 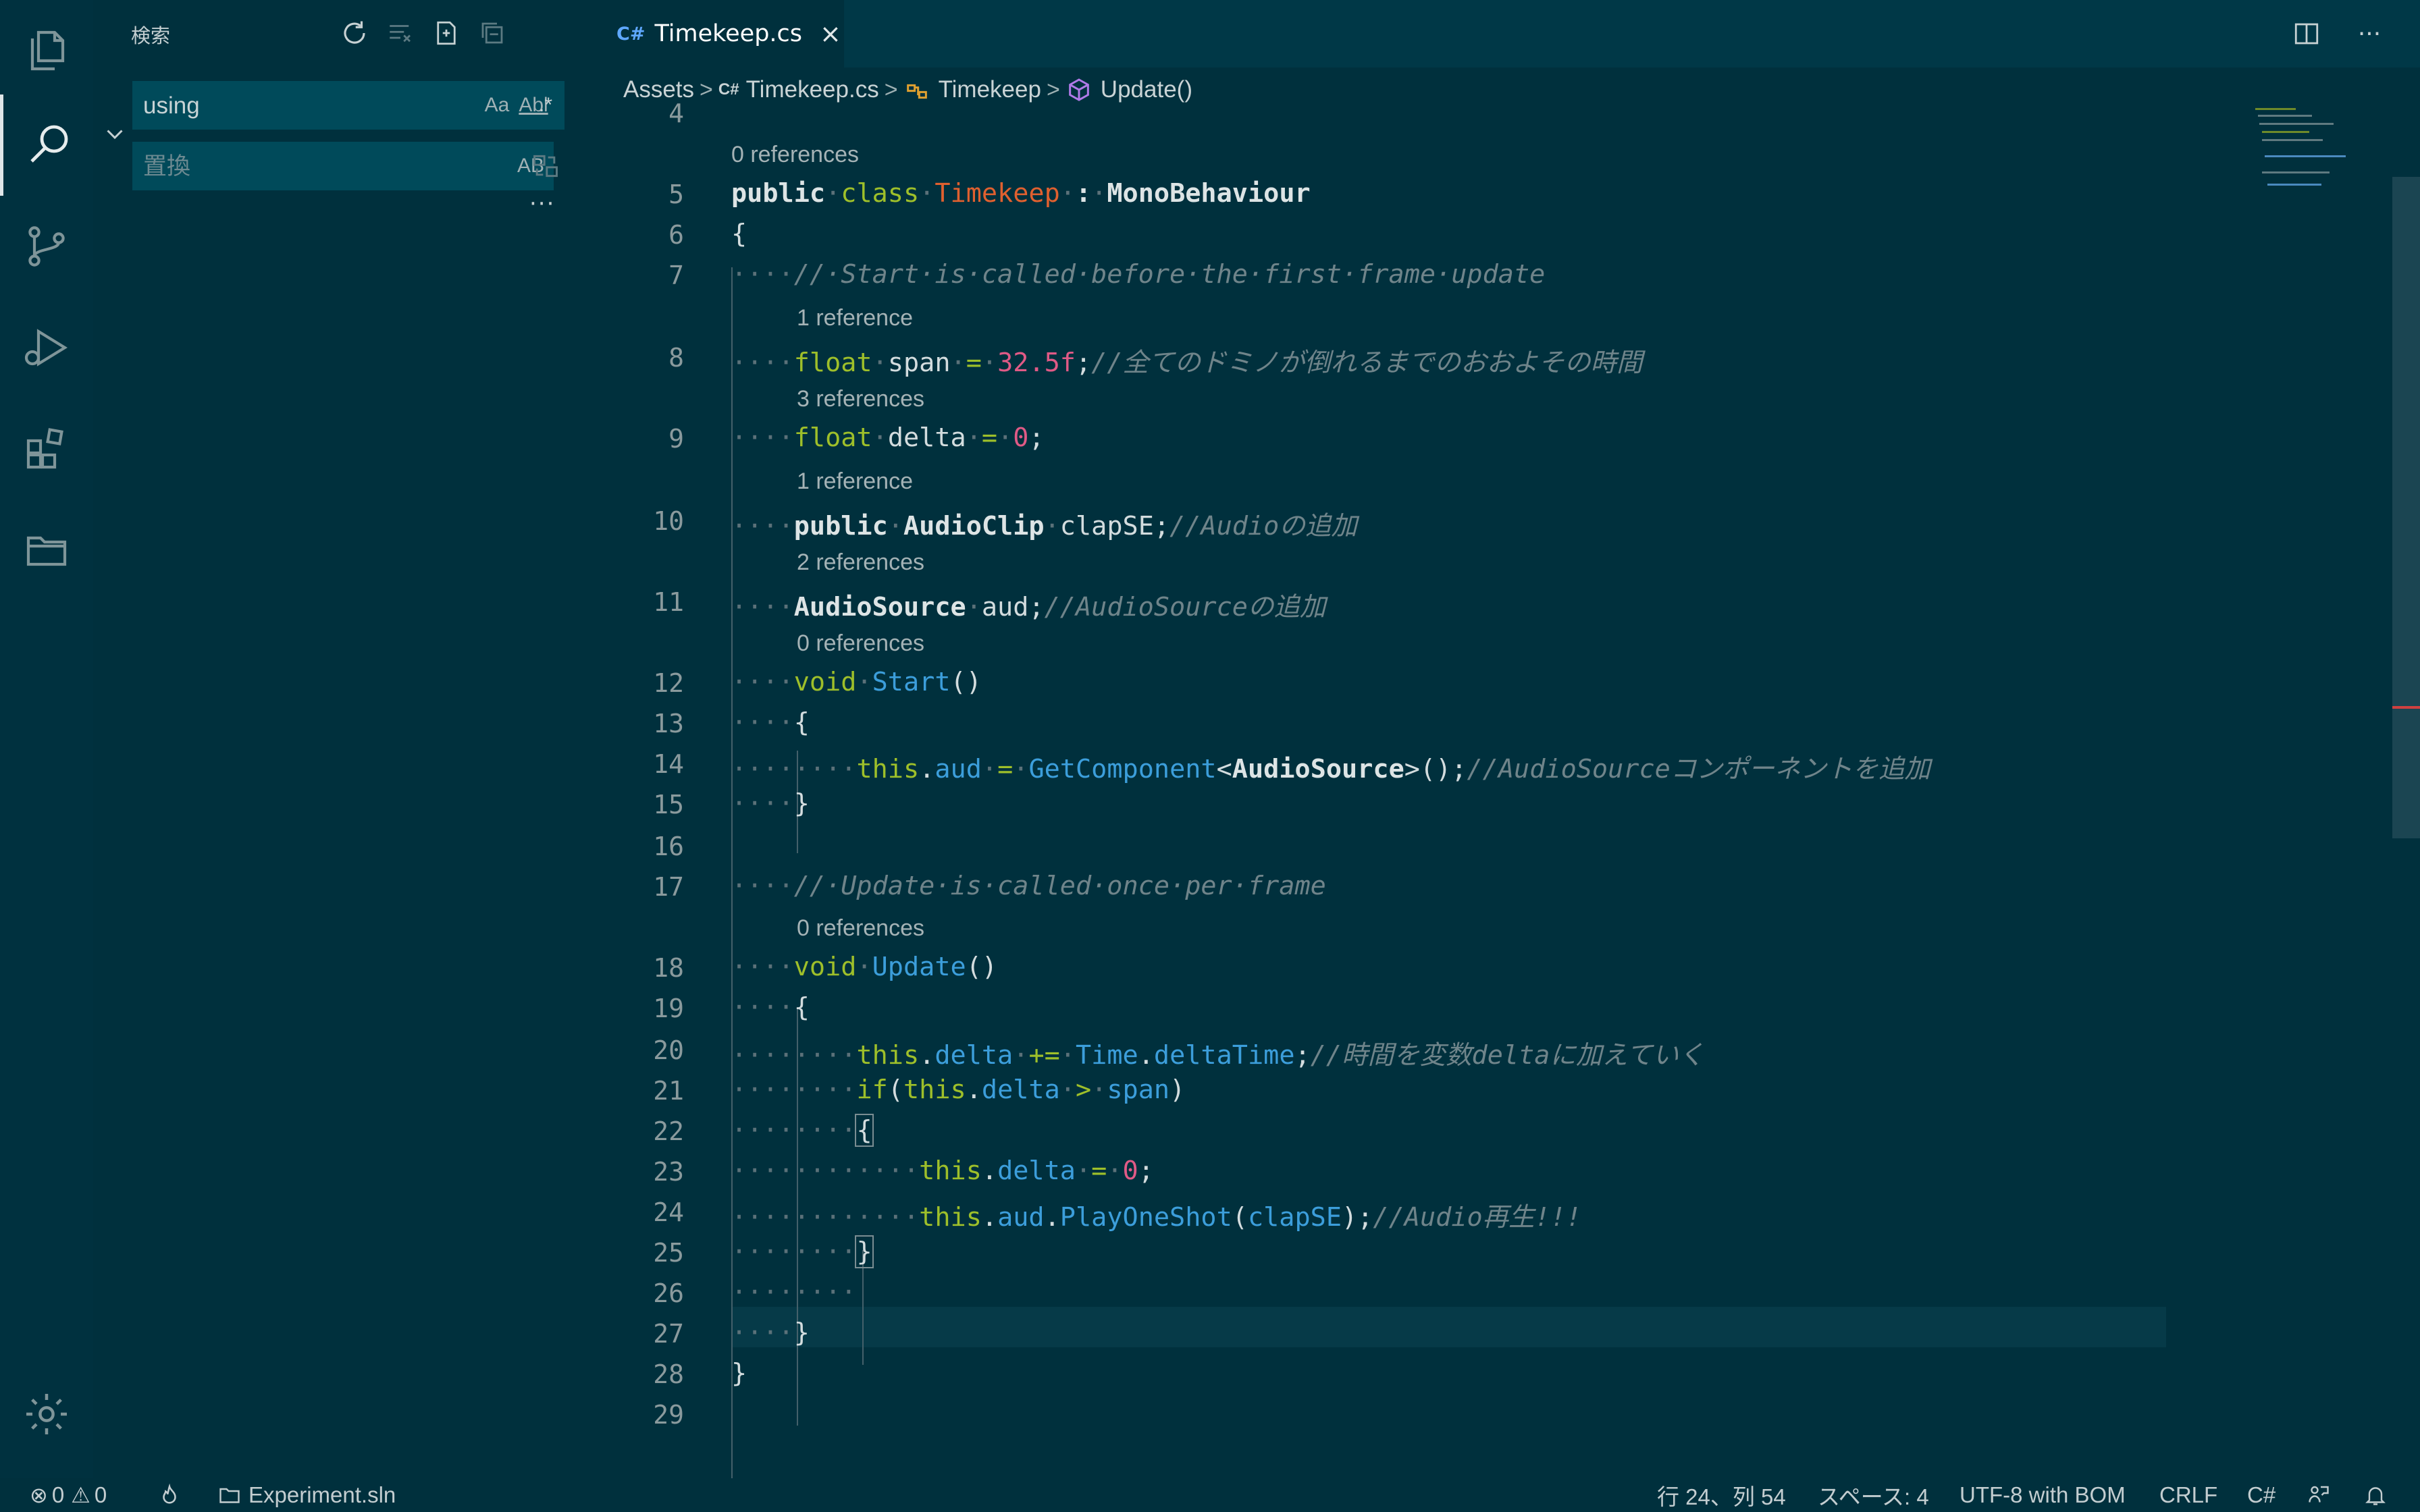 What do you see at coordinates (770, 1008) in the screenshot?
I see `code-line: ····{` at bounding box center [770, 1008].